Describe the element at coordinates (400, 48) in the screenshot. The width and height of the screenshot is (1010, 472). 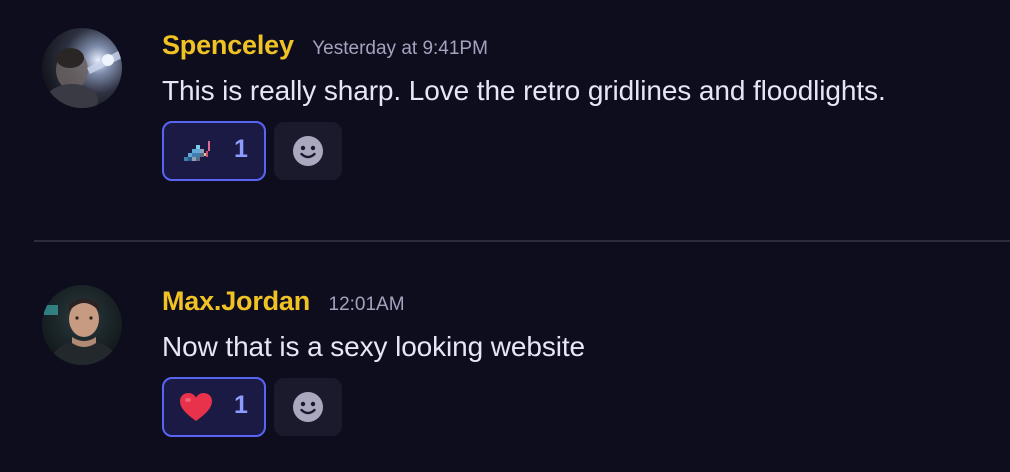
I see `timestamp: Yesterday at 9:41PM` at that location.